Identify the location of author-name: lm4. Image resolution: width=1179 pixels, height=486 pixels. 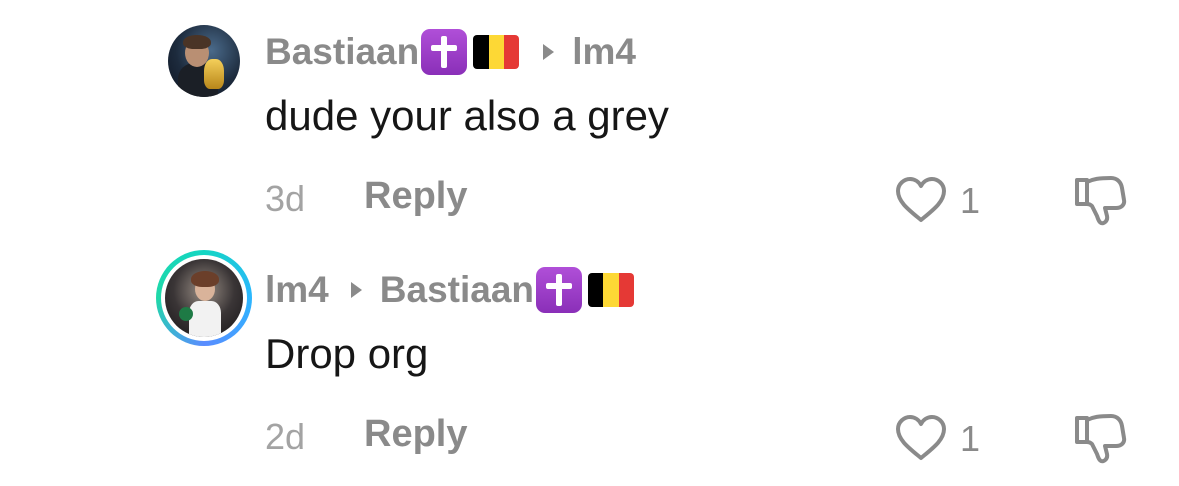
(297, 290).